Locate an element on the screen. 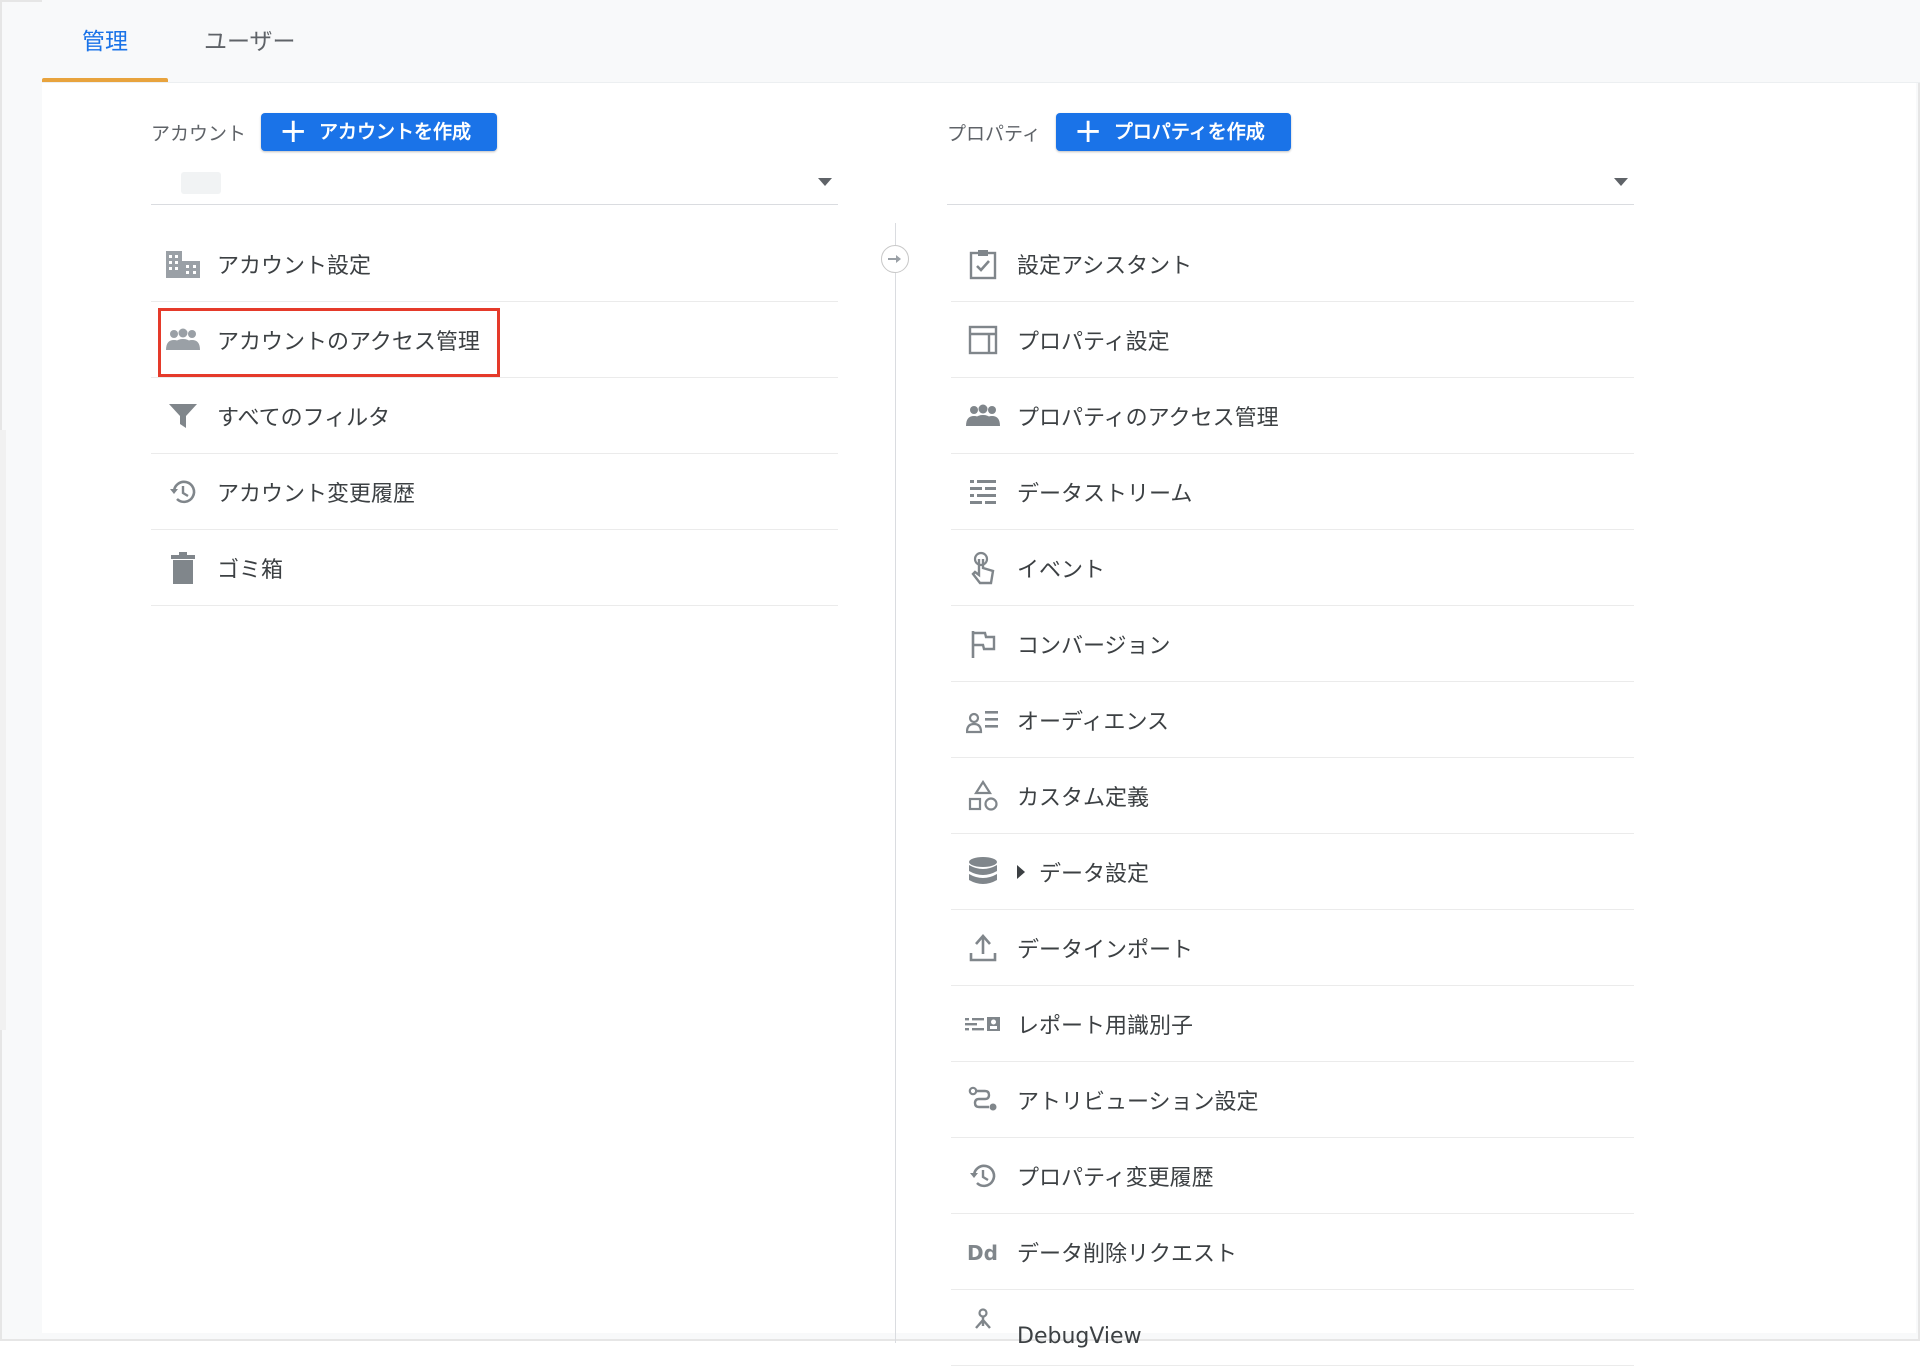  filter-icon is located at coordinates (183, 416).